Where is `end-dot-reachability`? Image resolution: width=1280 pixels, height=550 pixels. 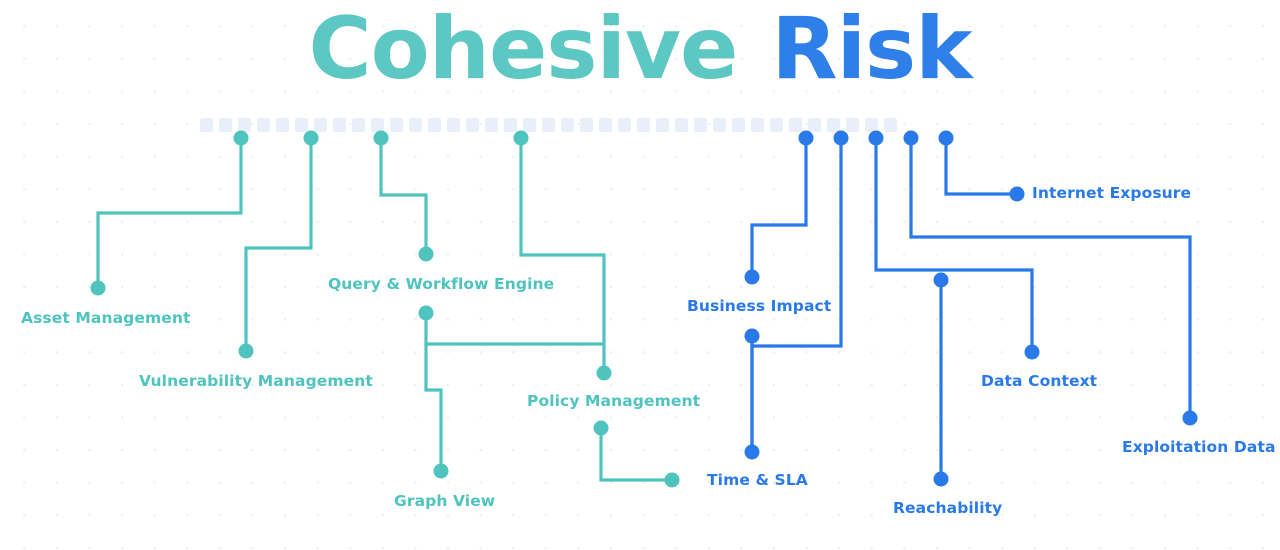 end-dot-reachability is located at coordinates (941, 479).